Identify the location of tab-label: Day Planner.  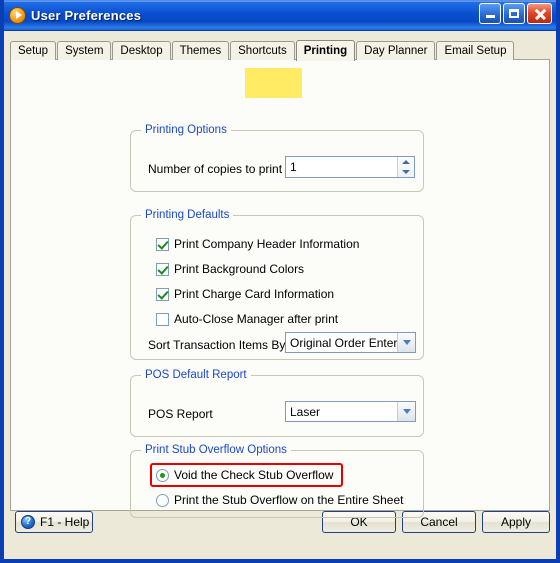
(396, 51).